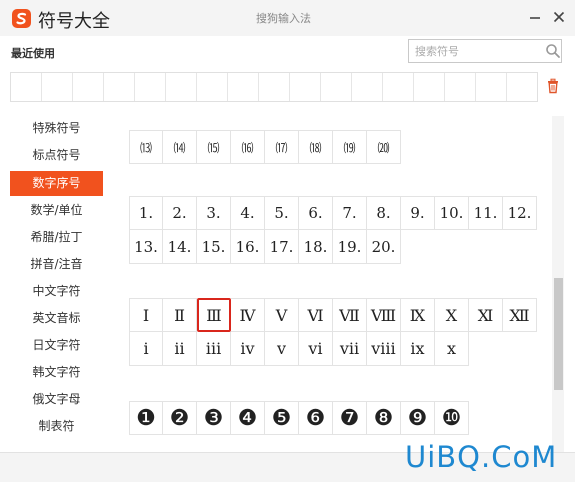  Describe the element at coordinates (56, 399) in the screenshot. I see `sidebar-item: 俄文字母` at that location.